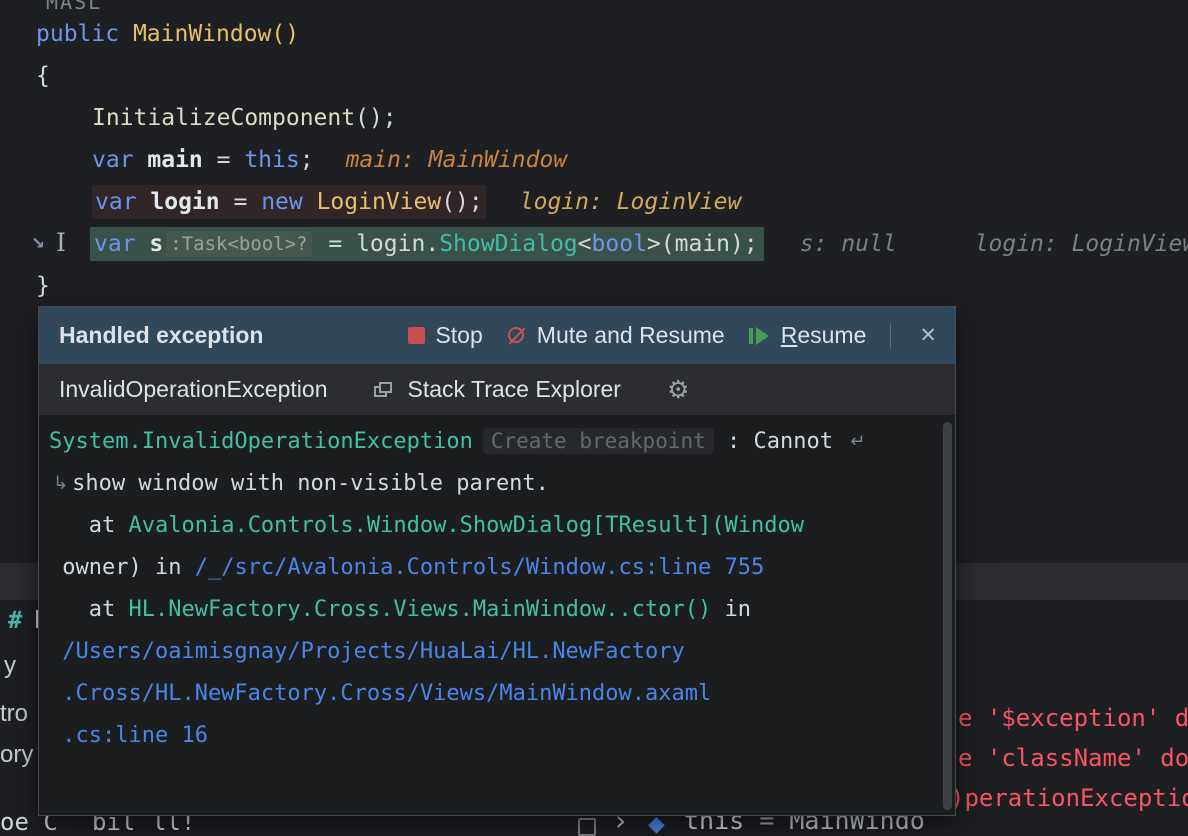 This screenshot has width=1188, height=836. I want to click on method-showdialog: ShowDialog, so click(508, 244).